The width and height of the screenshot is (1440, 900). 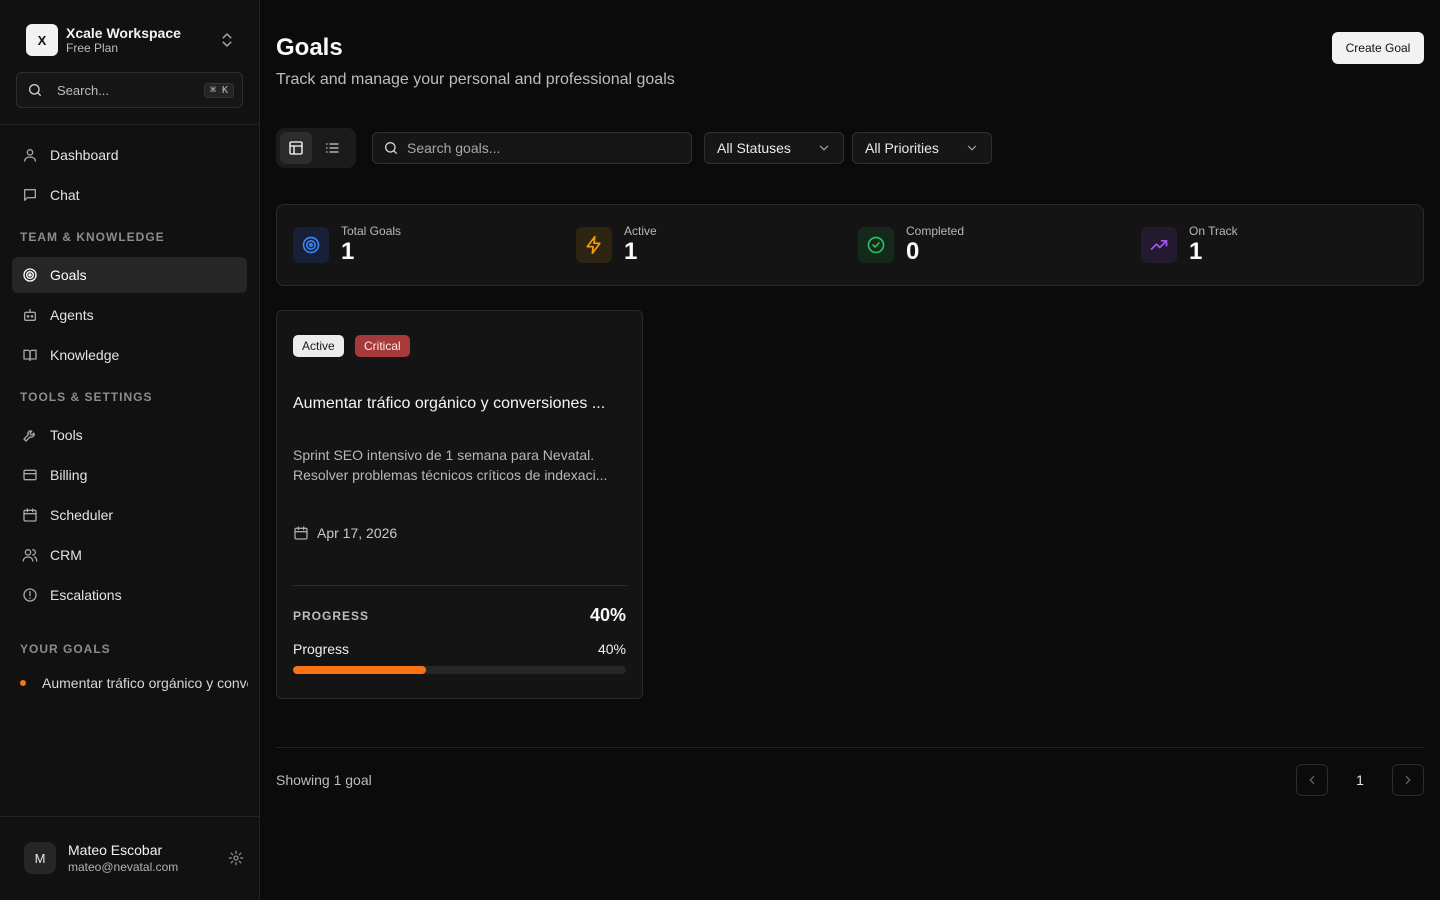 What do you see at coordinates (42, 40) in the screenshot?
I see `workspace-avatar: X` at bounding box center [42, 40].